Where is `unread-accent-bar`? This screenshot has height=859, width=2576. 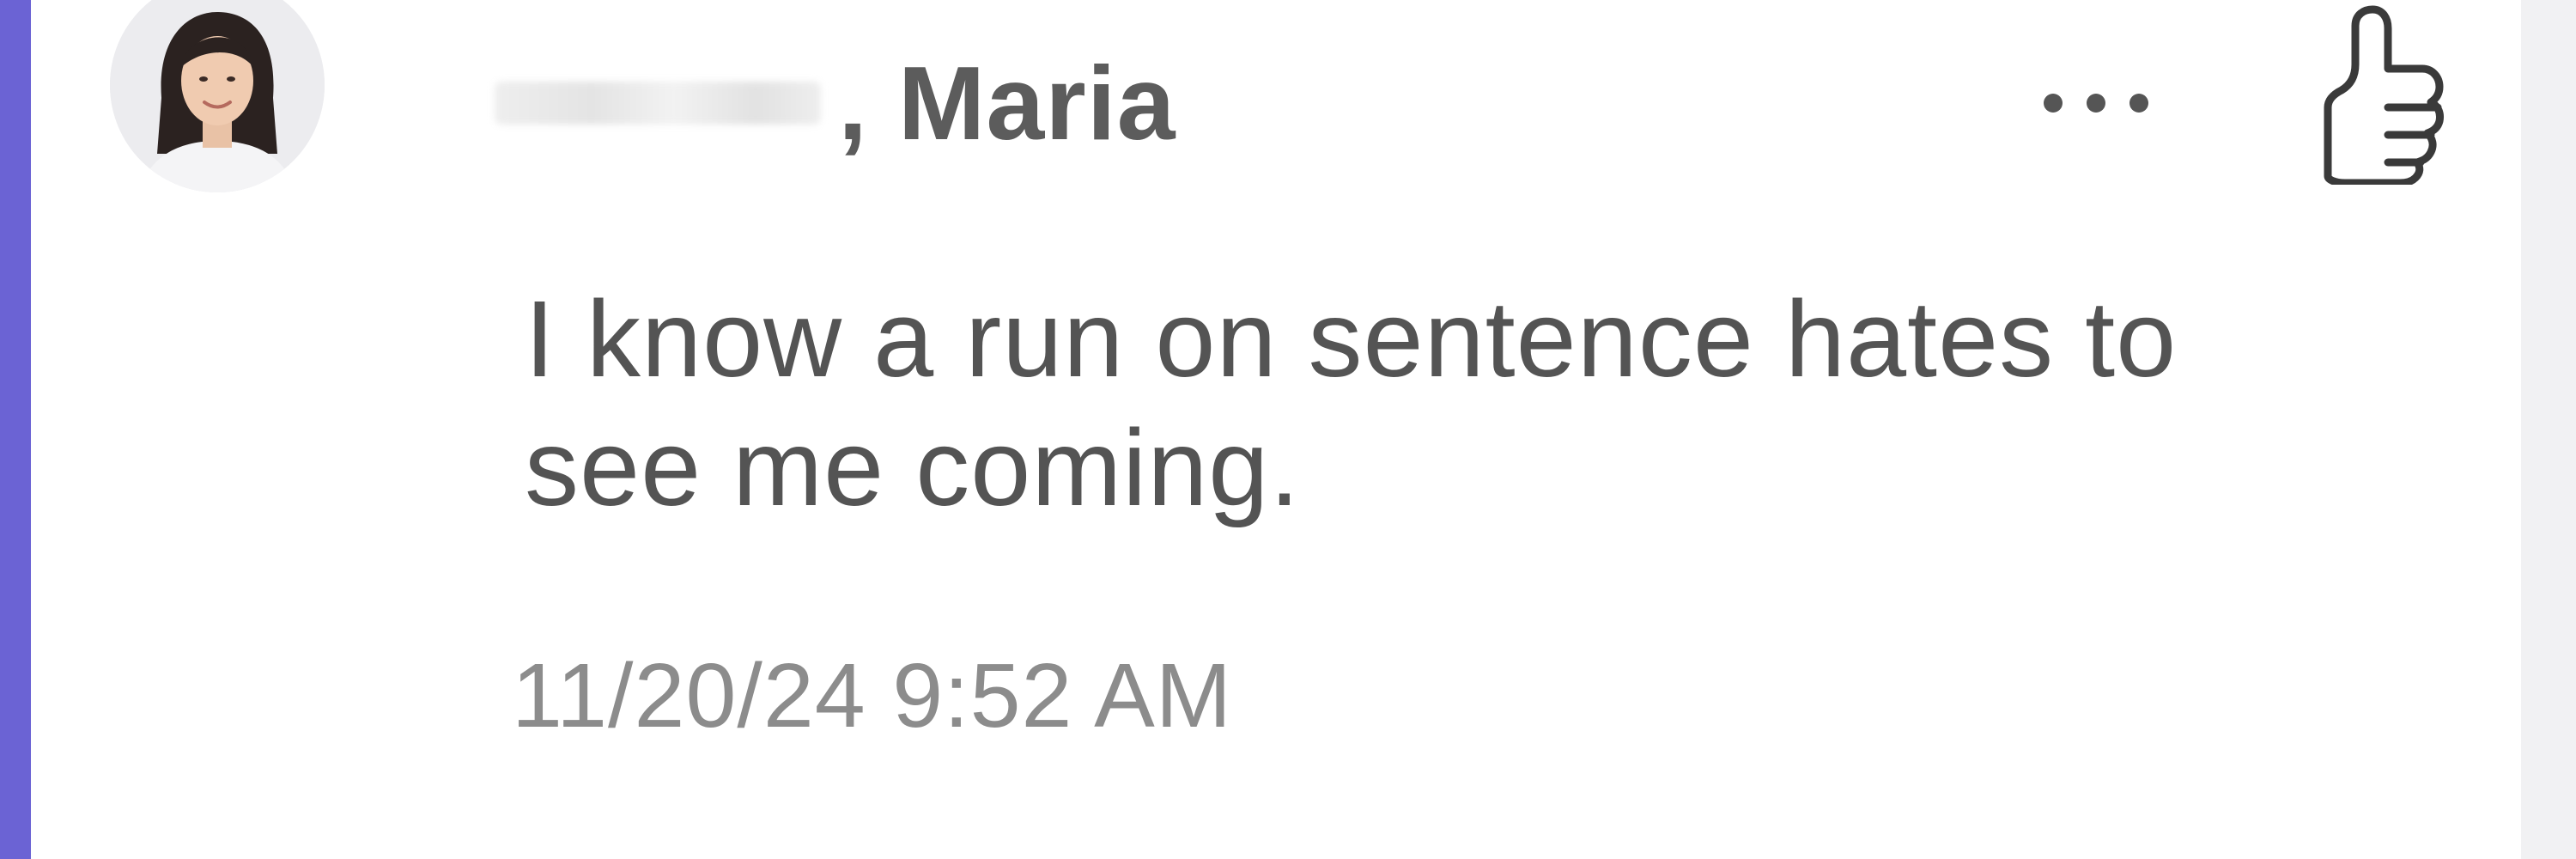
unread-accent-bar is located at coordinates (15, 430).